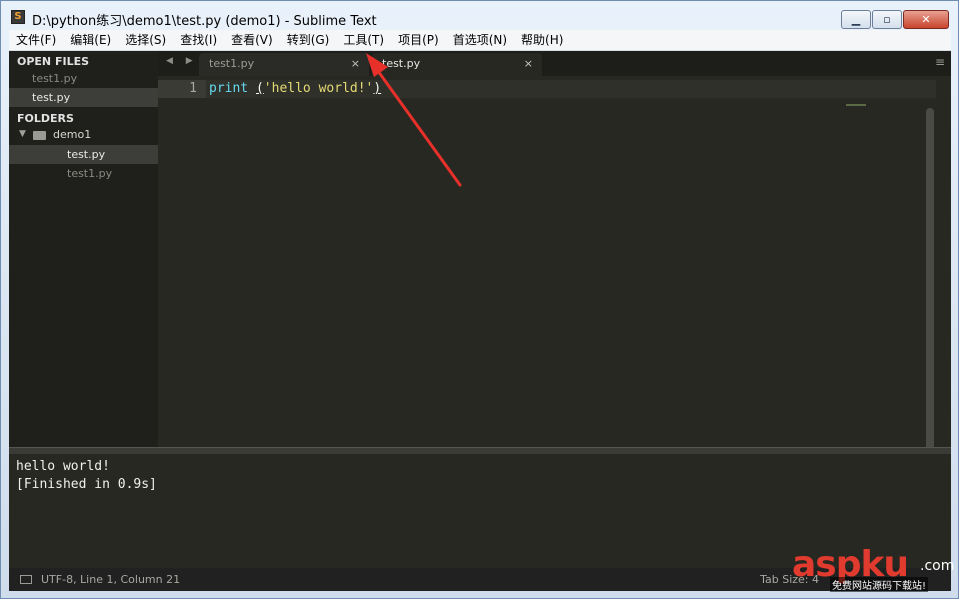  Describe the element at coordinates (86, 484) in the screenshot. I see `output-line: [Finished in 0.9s]` at that location.